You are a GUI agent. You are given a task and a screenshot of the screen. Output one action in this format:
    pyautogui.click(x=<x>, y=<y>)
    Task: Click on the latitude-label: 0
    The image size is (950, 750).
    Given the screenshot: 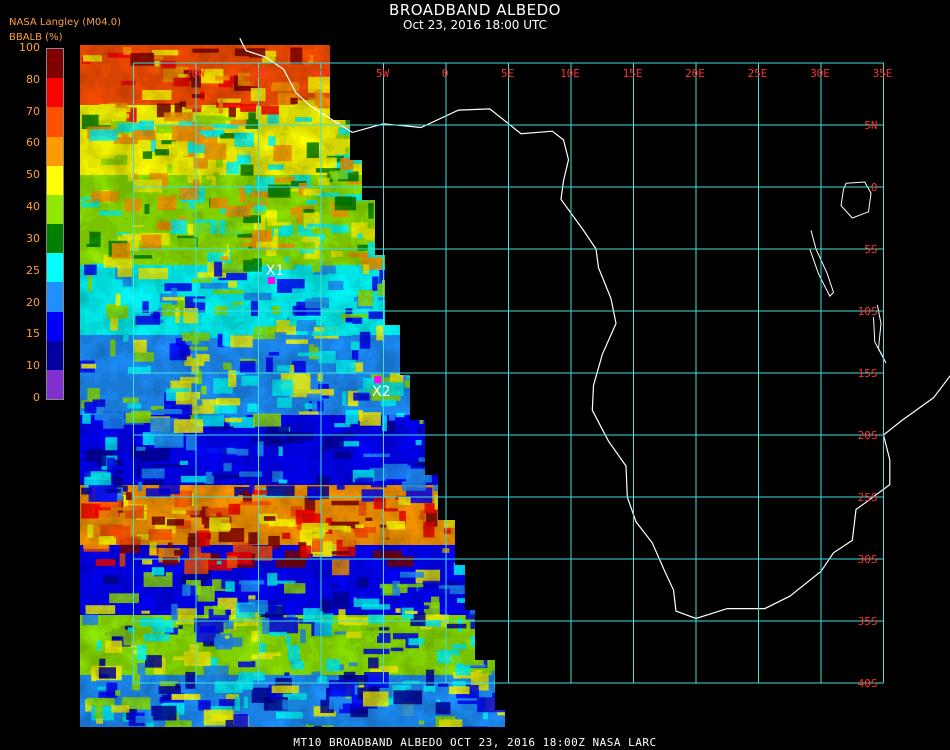 What is the action you would take?
    pyautogui.click(x=874, y=187)
    